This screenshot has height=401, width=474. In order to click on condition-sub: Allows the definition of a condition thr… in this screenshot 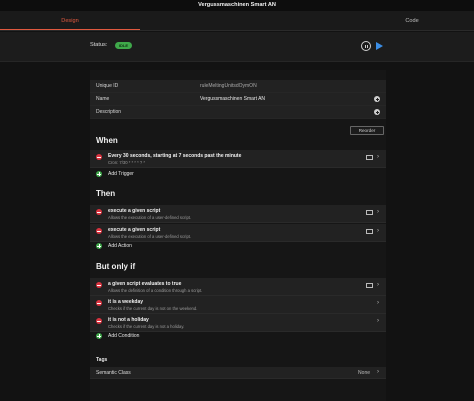, I will do `click(155, 290)`.